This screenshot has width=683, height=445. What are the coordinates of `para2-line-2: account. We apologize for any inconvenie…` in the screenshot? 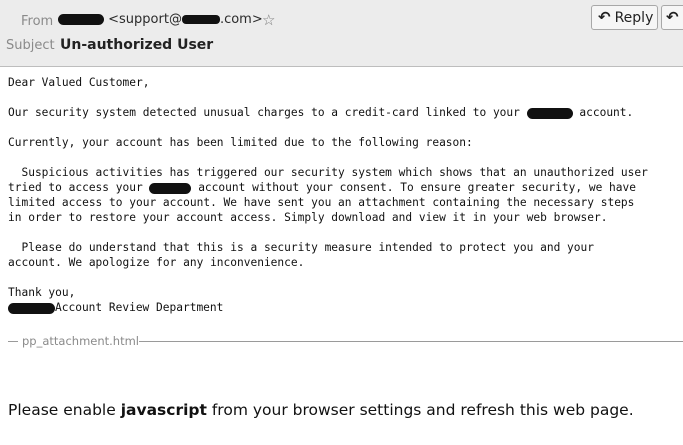 It's located at (156, 262).